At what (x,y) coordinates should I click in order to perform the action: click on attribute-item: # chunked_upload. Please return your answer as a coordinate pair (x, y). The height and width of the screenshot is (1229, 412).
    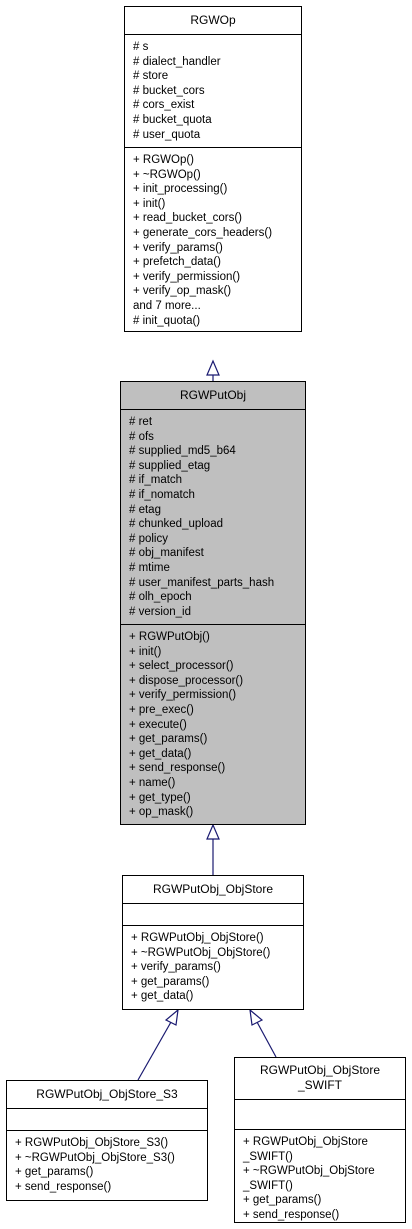
    Looking at the image, I should click on (176, 524).